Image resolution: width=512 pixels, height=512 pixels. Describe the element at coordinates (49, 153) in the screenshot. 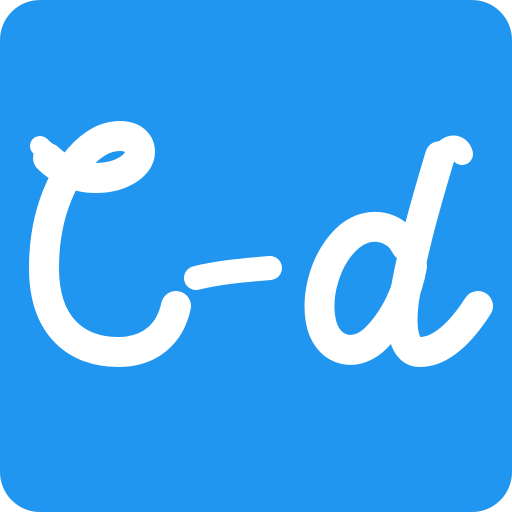

I see `logo-letter-c-flick` at that location.